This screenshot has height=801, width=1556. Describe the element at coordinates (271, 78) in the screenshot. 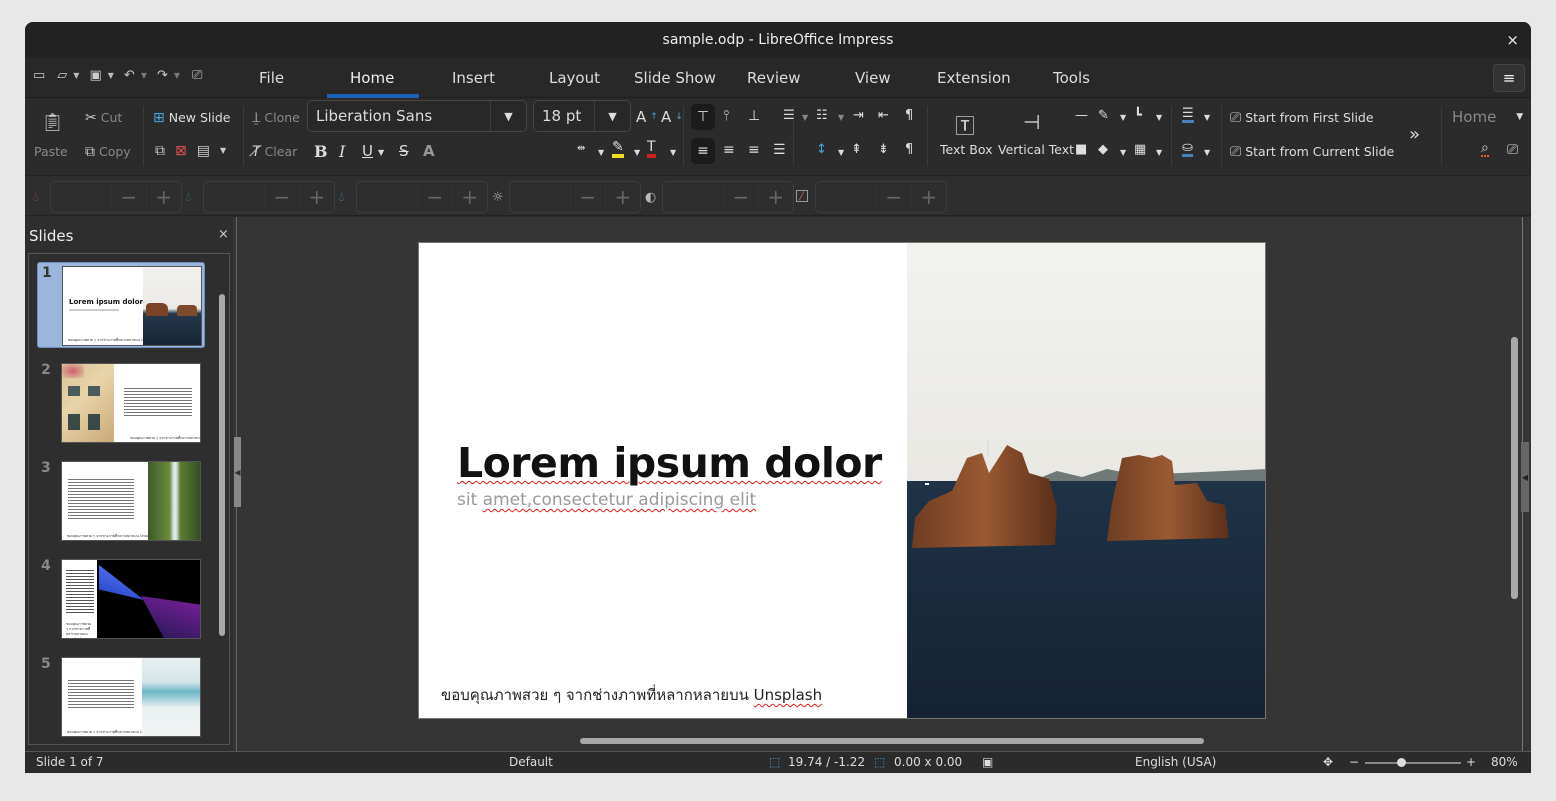

I see `tab-file: File` at that location.